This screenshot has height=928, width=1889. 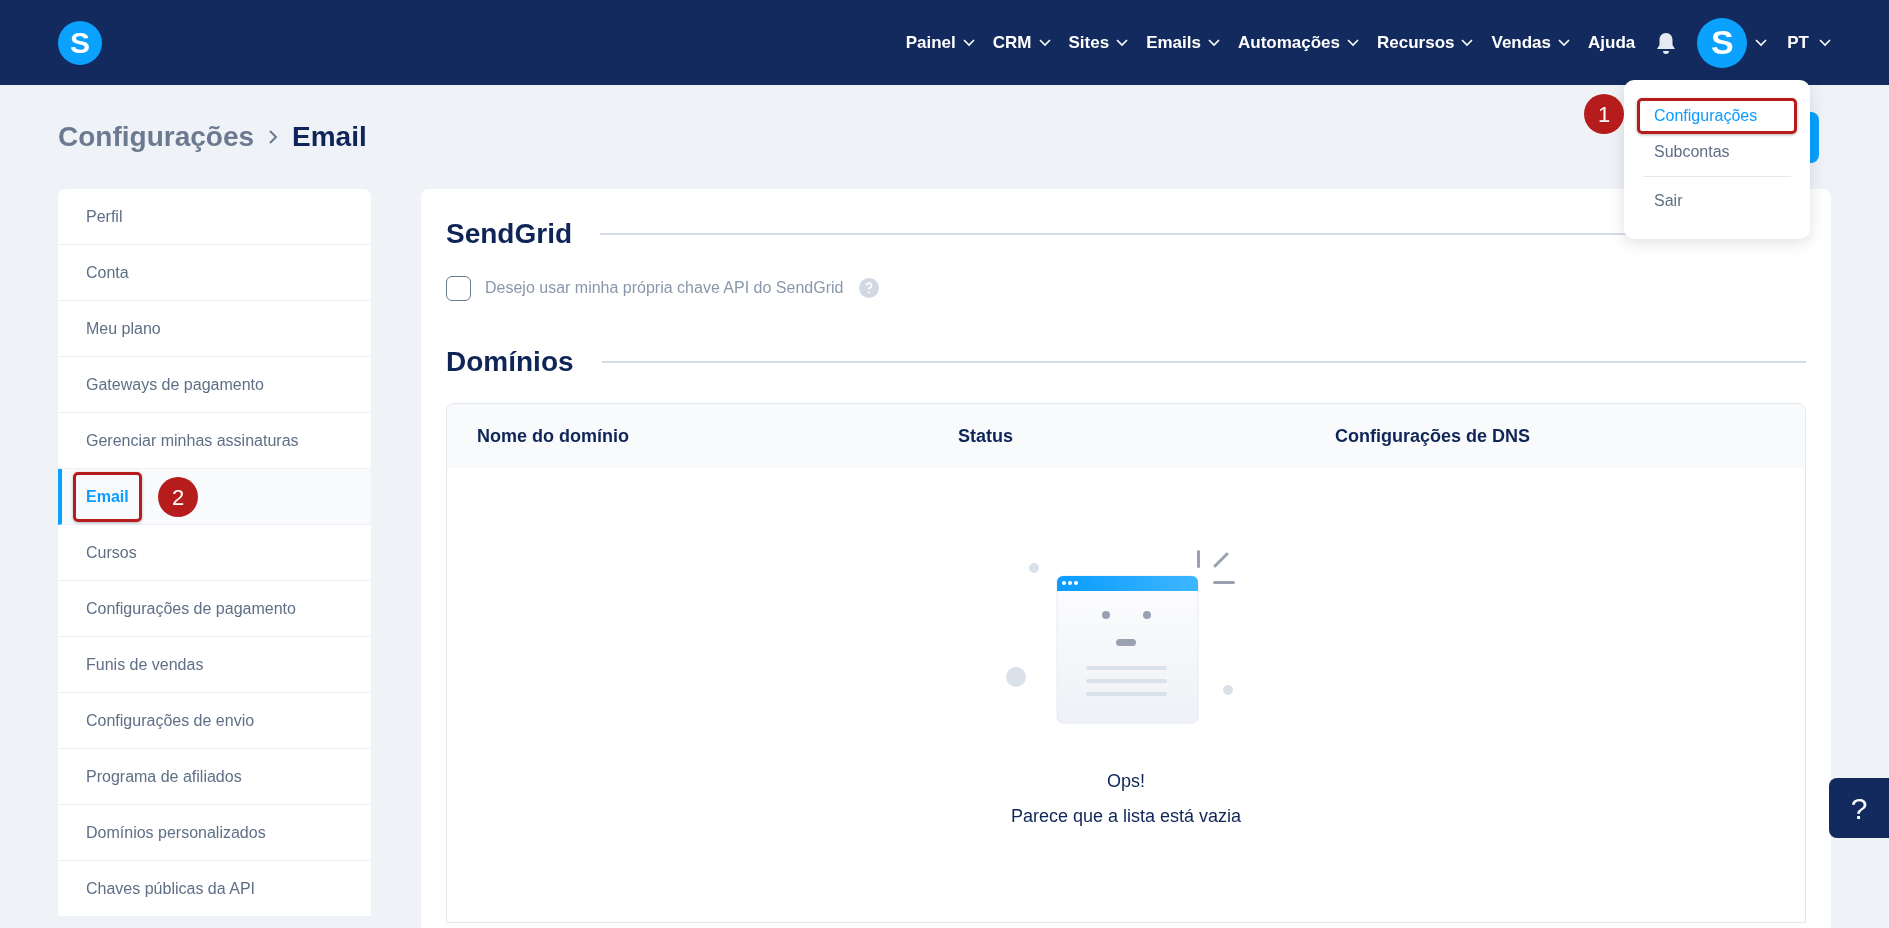 What do you see at coordinates (510, 362) in the screenshot?
I see `section-title: Domínios` at bounding box center [510, 362].